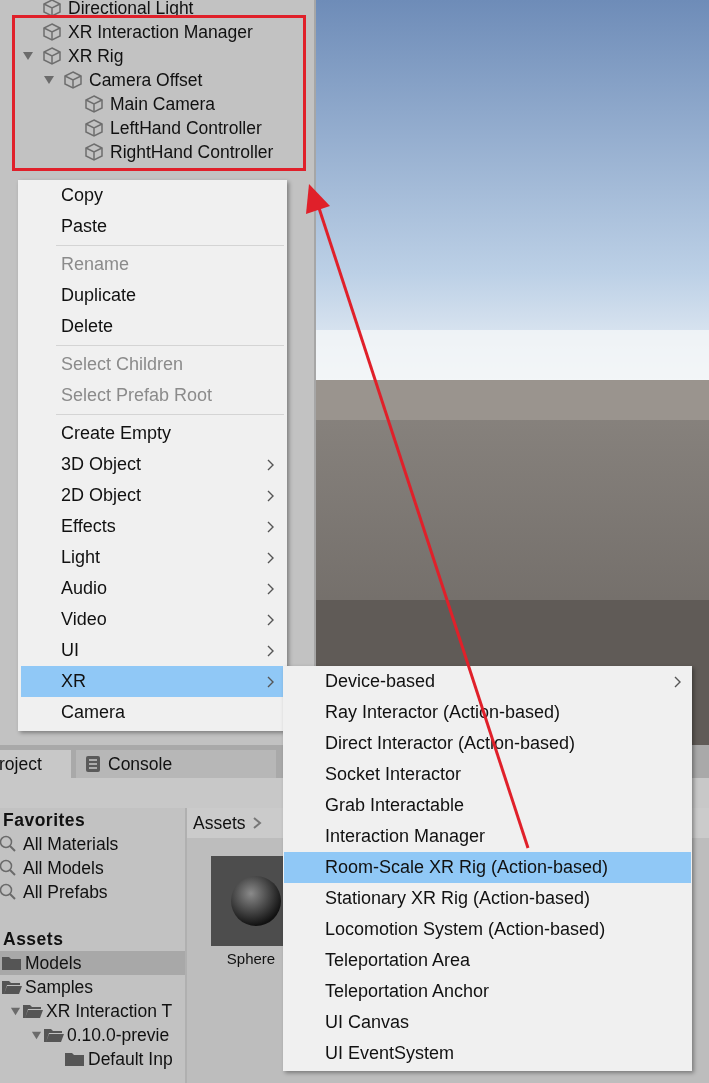 This screenshot has width=709, height=1083. Describe the element at coordinates (152, 495) in the screenshot. I see `menu-item: 2D Object` at that location.